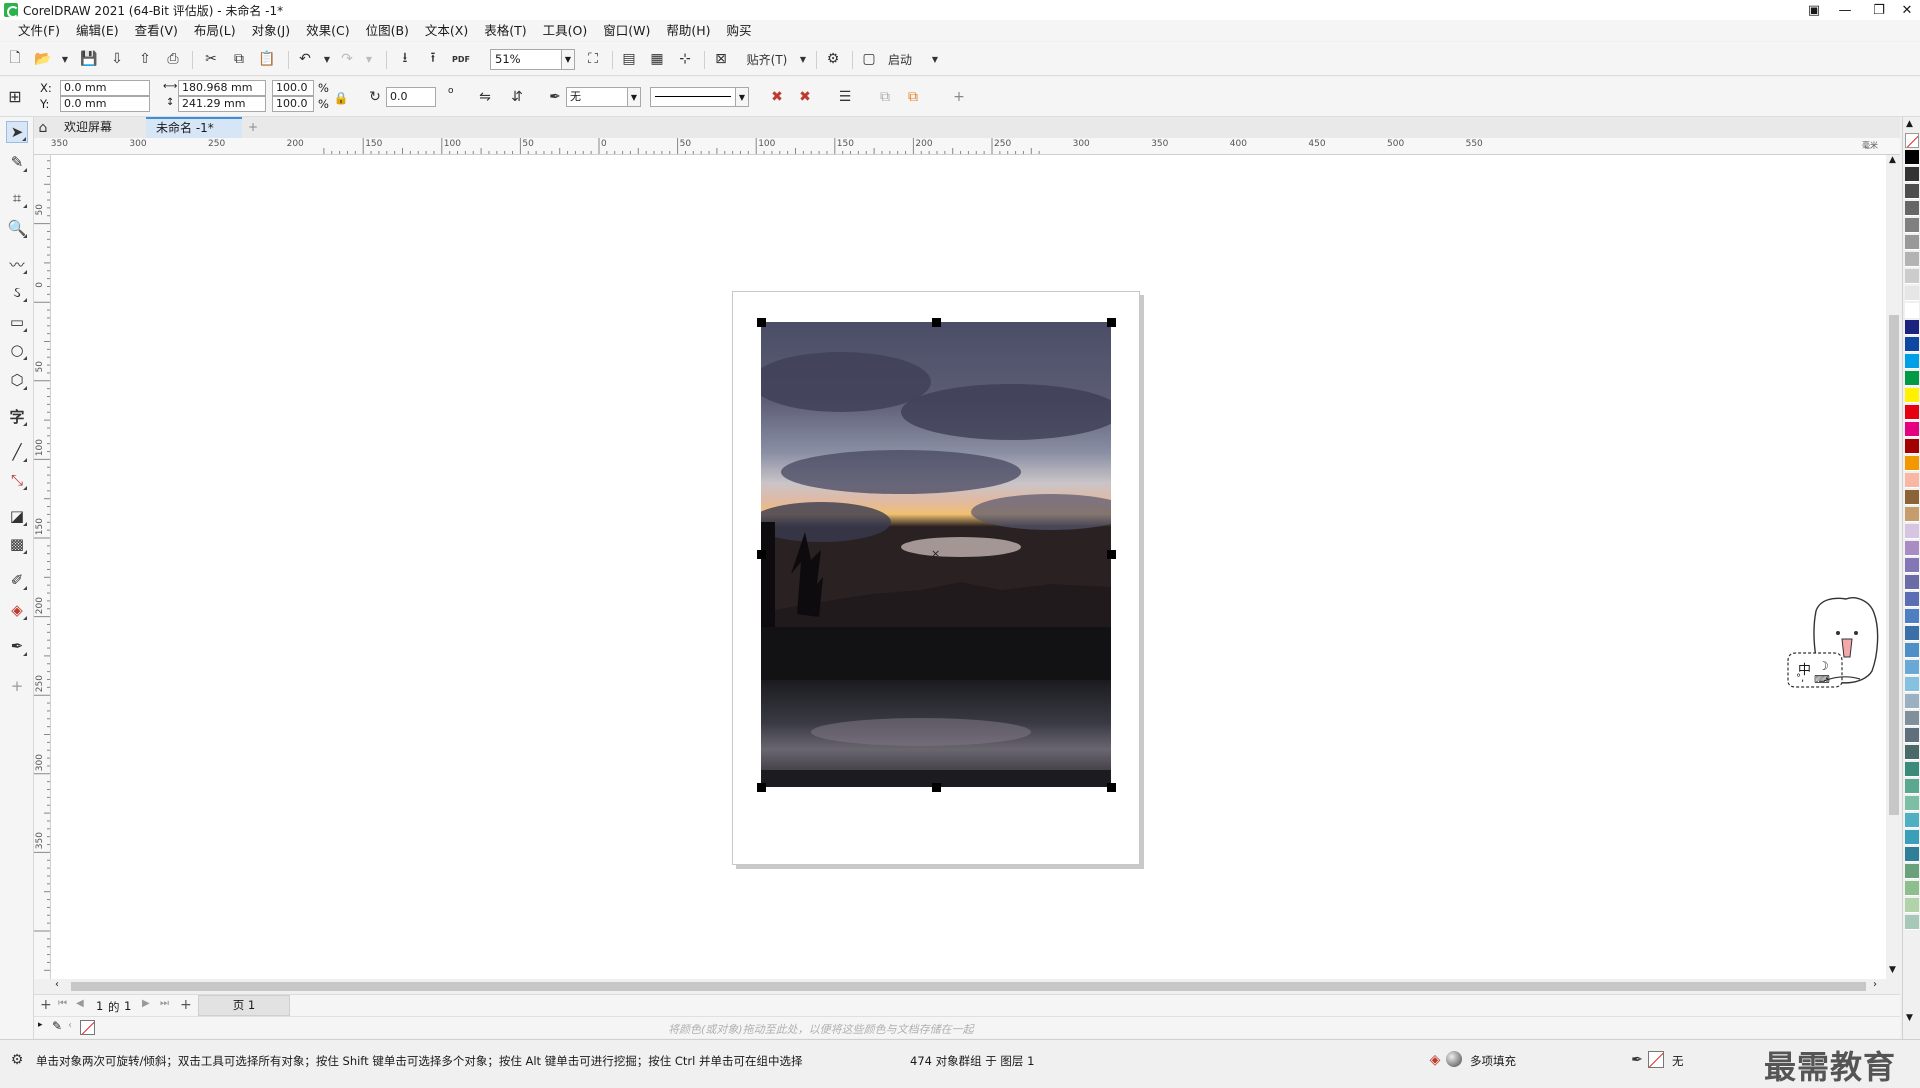 The height and width of the screenshot is (1088, 1920). What do you see at coordinates (1909, 1018) in the screenshot?
I see `palette-scroll-down-icon: ▼` at bounding box center [1909, 1018].